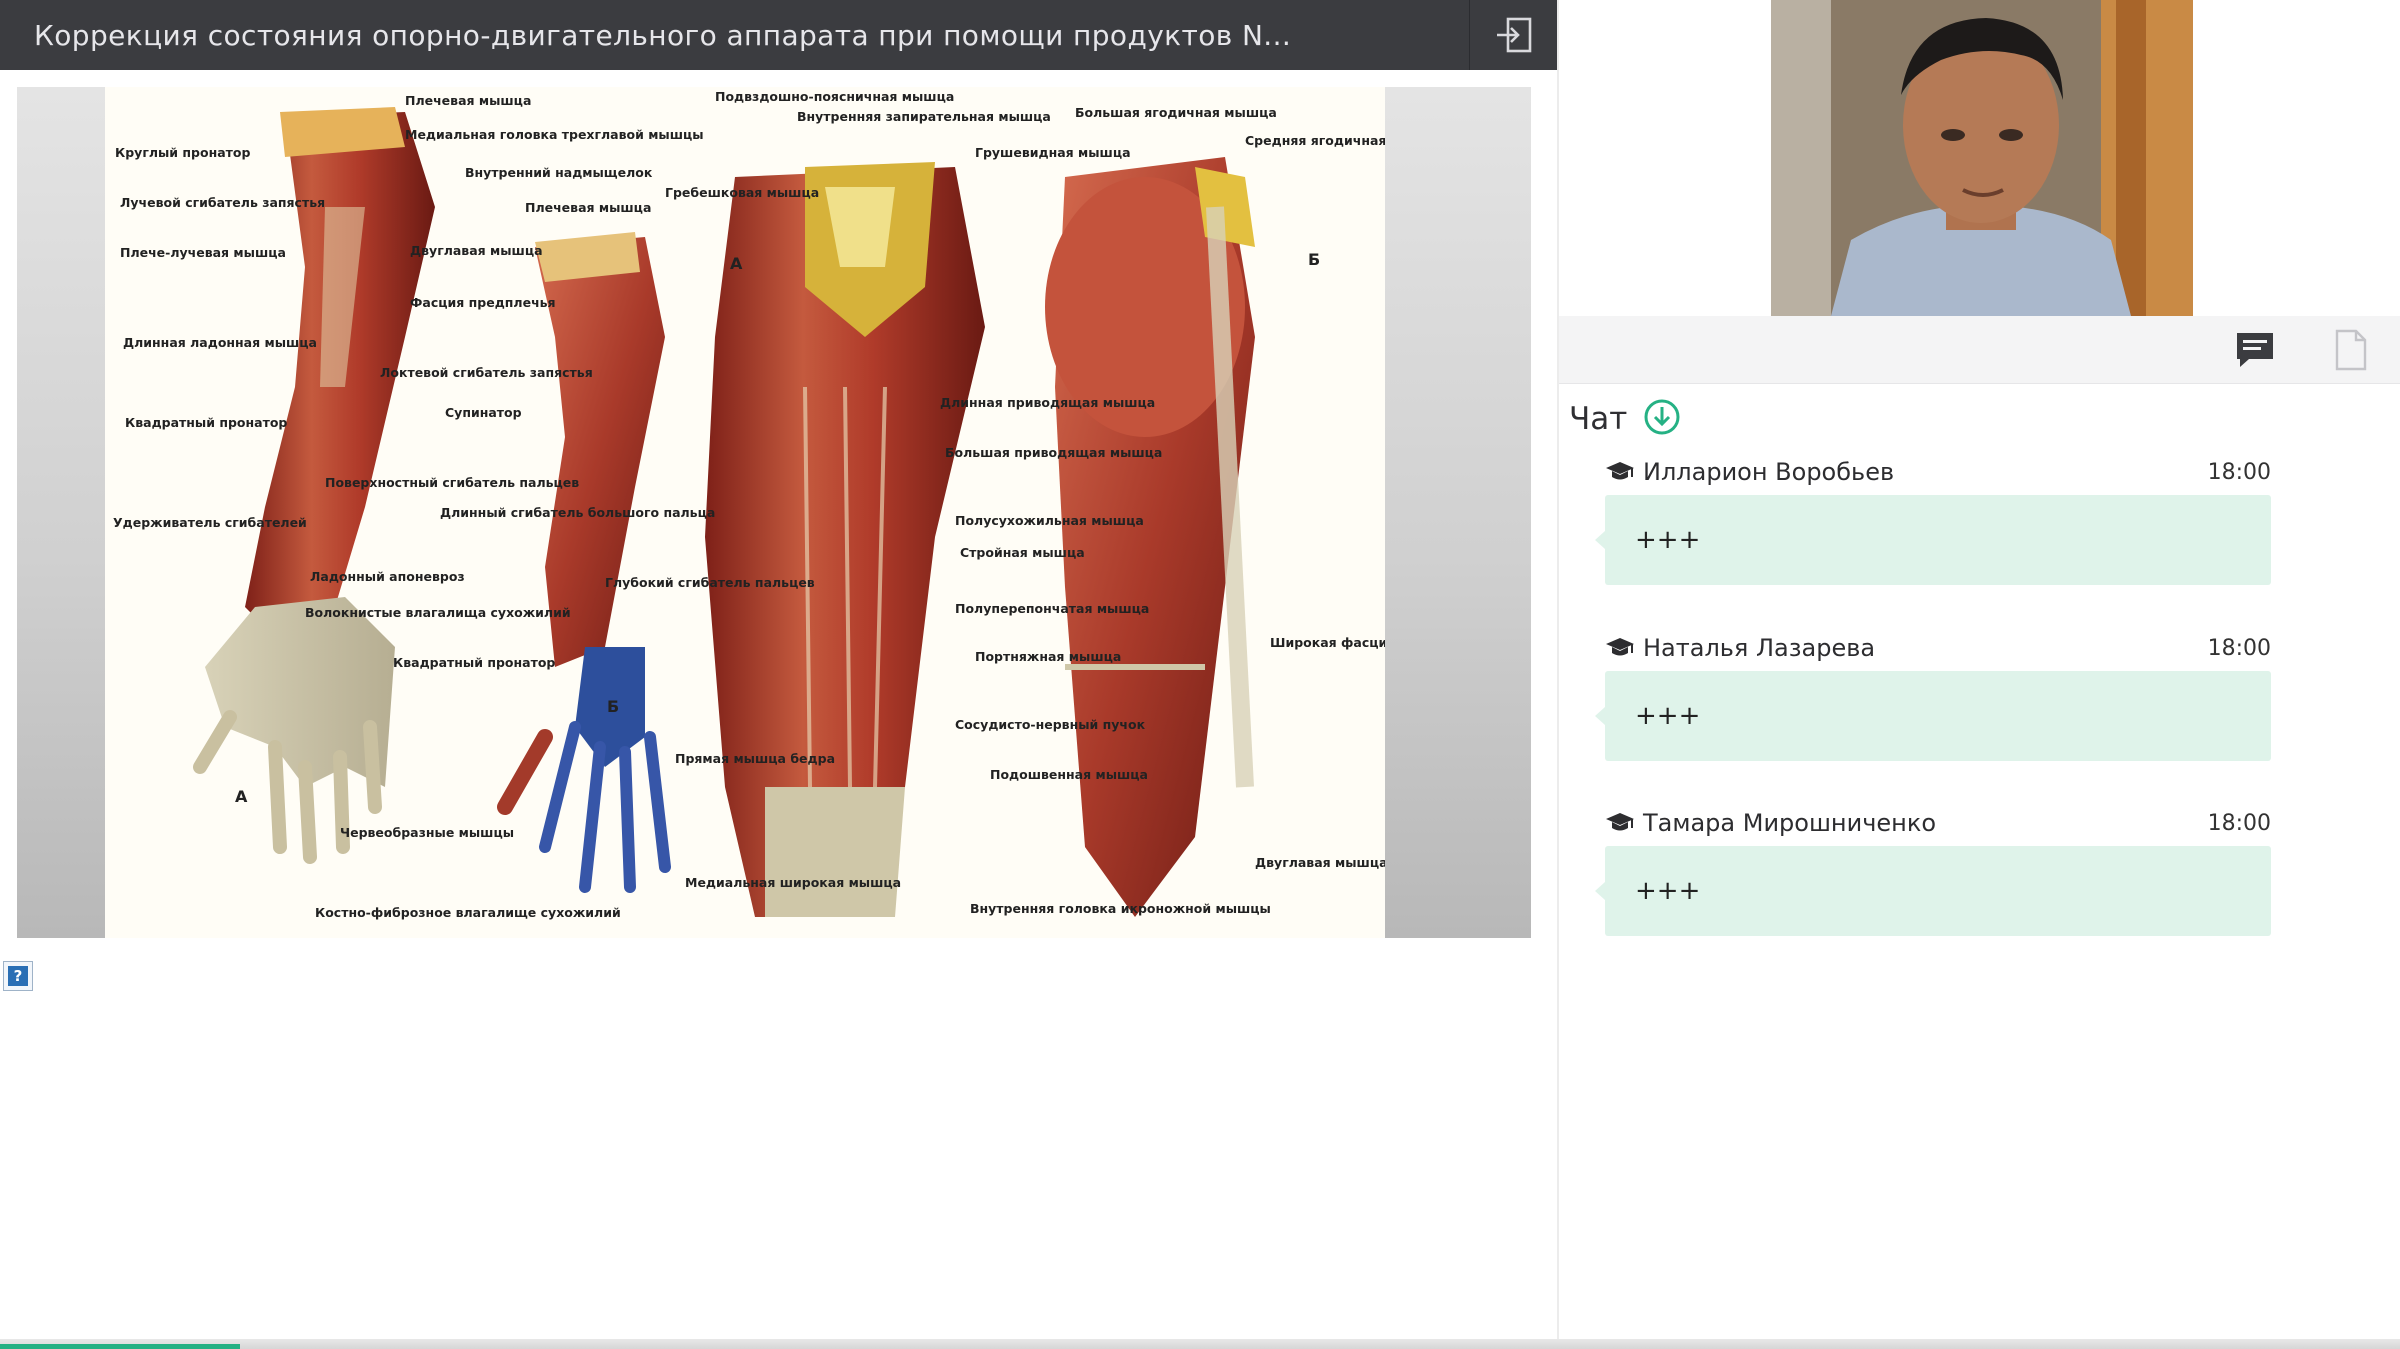  I want to click on label-leg: Портняжная мышца, so click(1048, 656).